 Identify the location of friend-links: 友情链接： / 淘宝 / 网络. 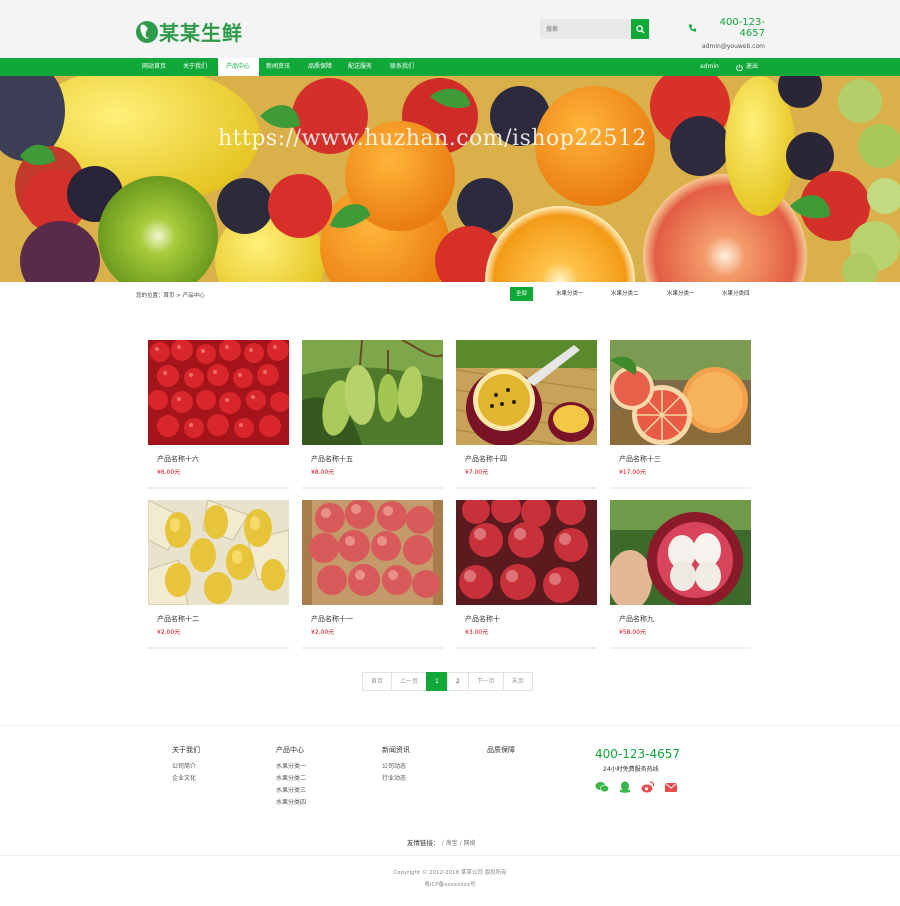
(441, 843).